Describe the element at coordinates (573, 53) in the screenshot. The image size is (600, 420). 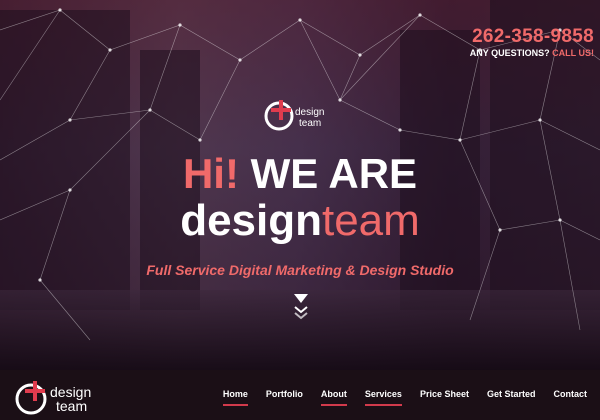
I see `call-us-link: CALL US!` at that location.